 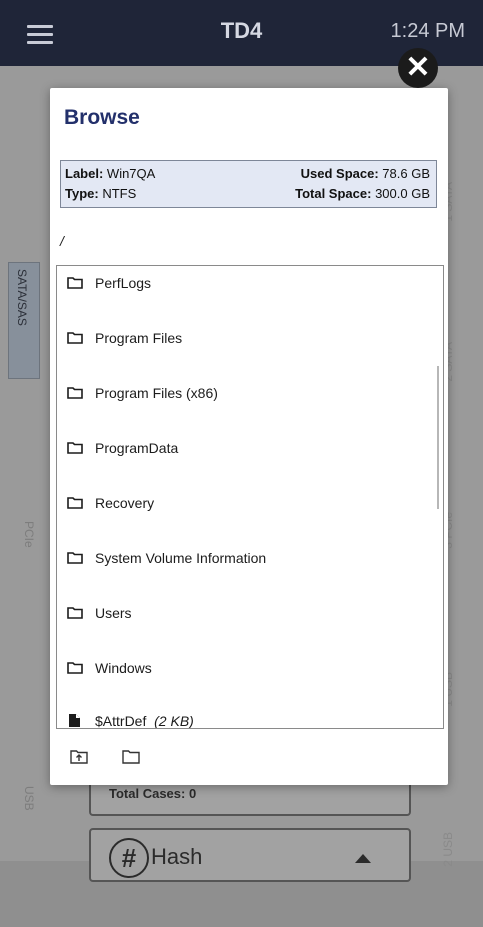 What do you see at coordinates (125, 503) in the screenshot?
I see `item-name: Recovery` at bounding box center [125, 503].